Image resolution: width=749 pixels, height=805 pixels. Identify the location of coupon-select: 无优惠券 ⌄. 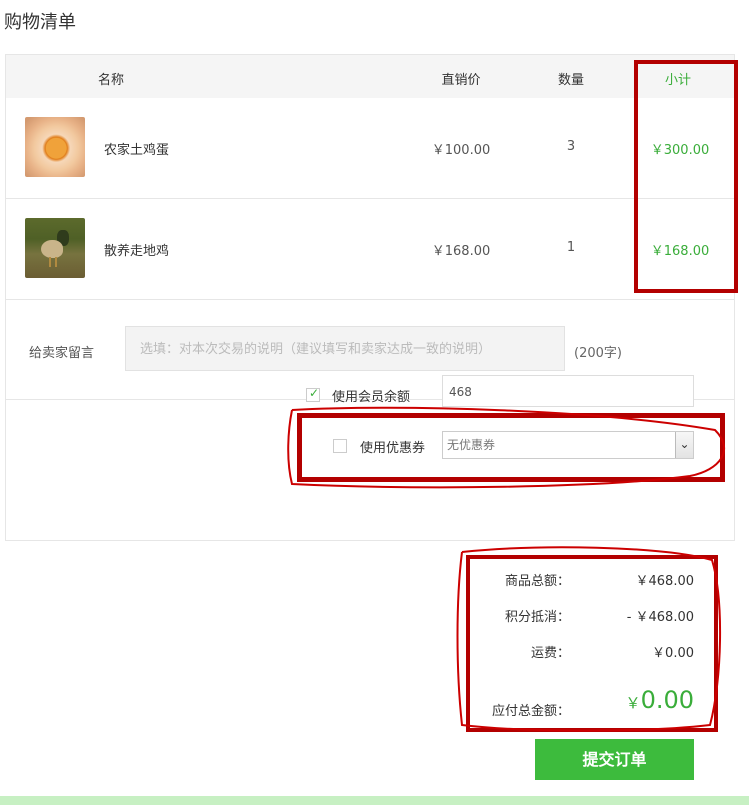
(568, 445).